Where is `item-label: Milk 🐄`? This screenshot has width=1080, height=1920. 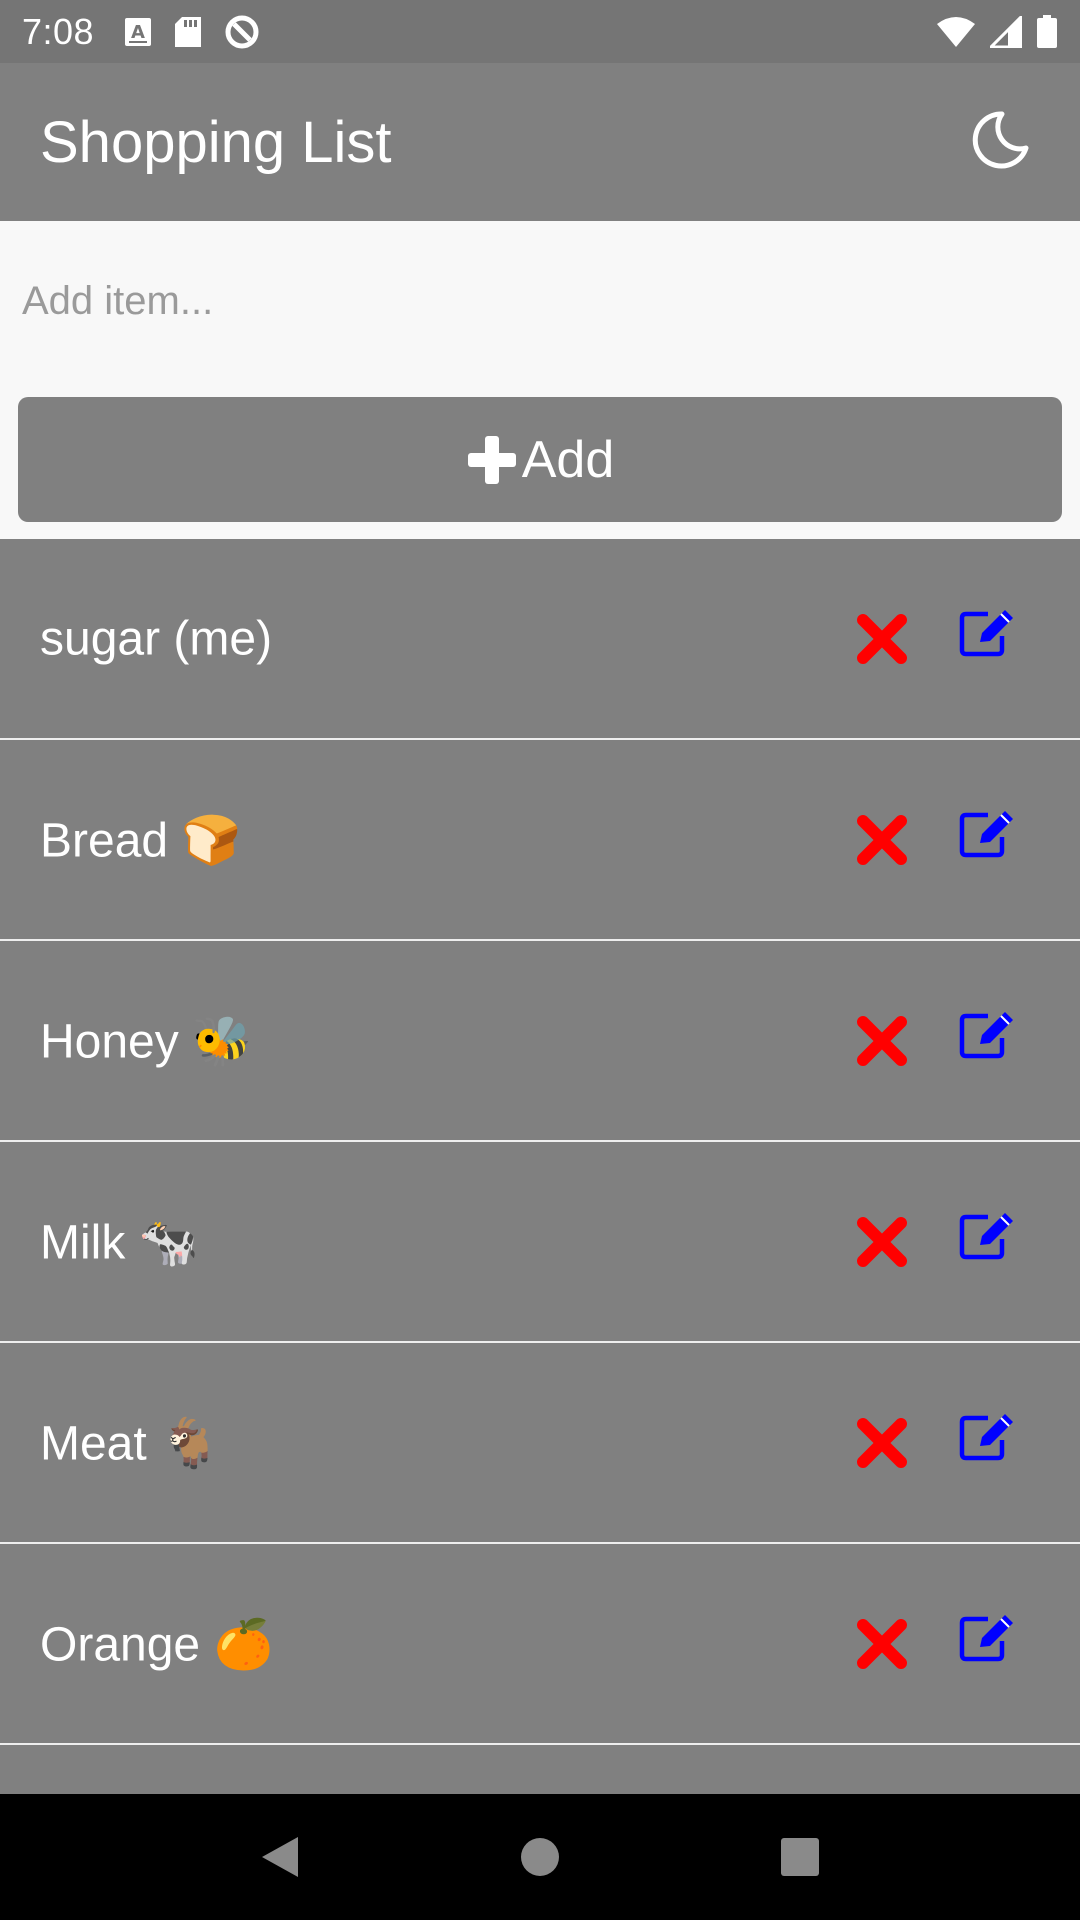
item-label: Milk 🐄 is located at coordinates (119, 1242).